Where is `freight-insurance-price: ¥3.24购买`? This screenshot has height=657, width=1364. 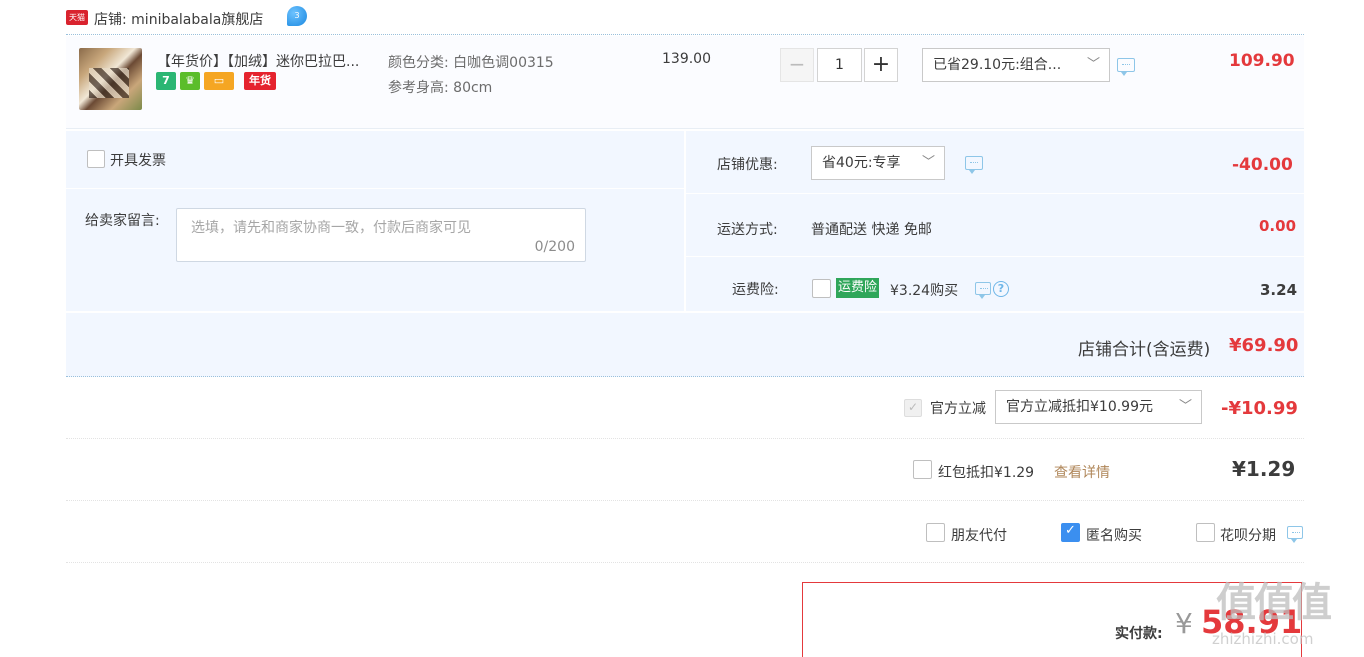 freight-insurance-price: ¥3.24购买 is located at coordinates (924, 291).